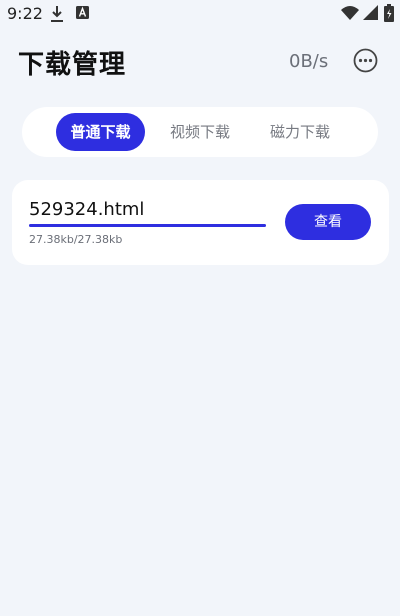 This screenshot has width=400, height=616. Describe the element at coordinates (370, 12) in the screenshot. I see `signal-icon` at that location.